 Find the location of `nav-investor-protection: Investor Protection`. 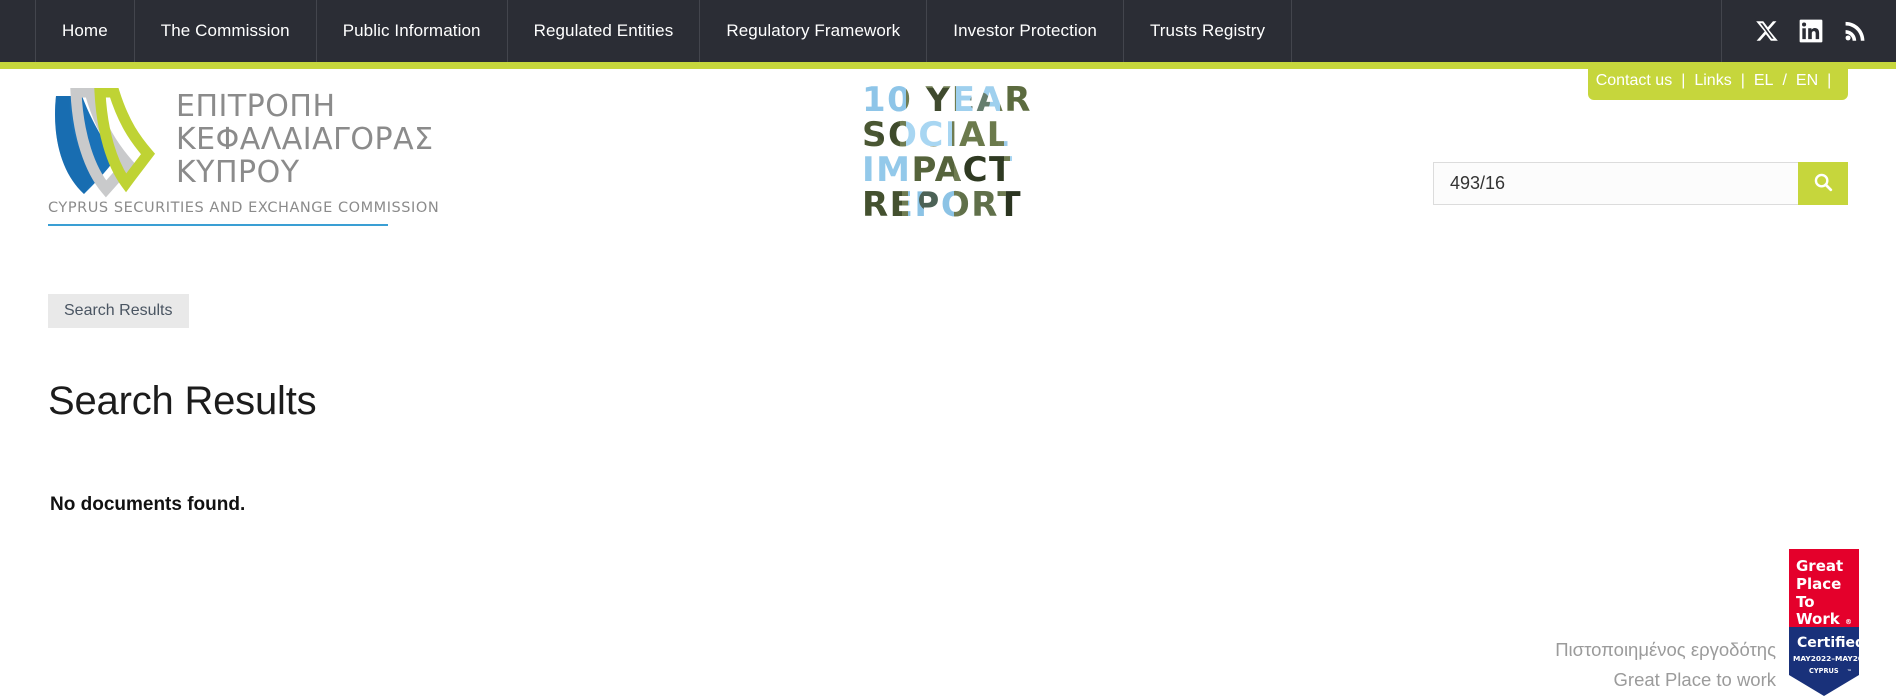

nav-investor-protection: Investor Protection is located at coordinates (1024, 31).